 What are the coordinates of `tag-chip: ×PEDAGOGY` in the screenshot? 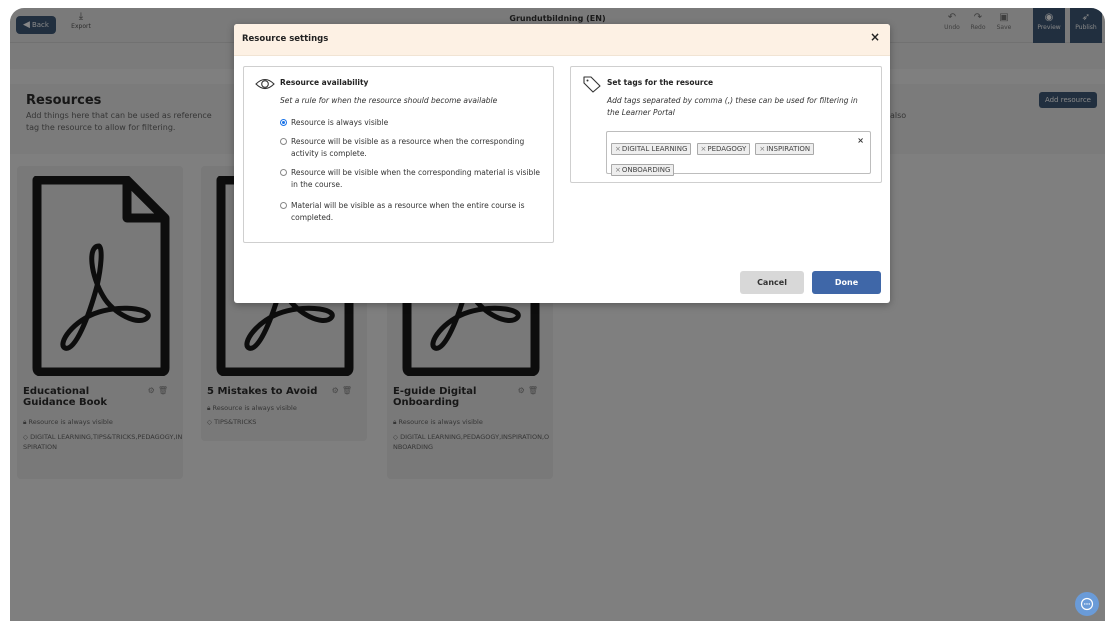 It's located at (723, 149).